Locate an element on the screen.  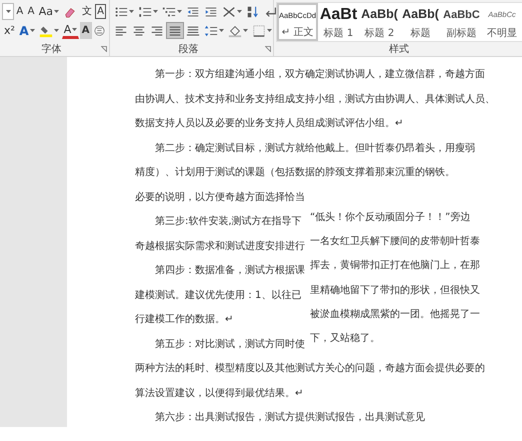
paragraph-line: 第五步：对比测试，测试方同时使 is located at coordinates (229, 345).